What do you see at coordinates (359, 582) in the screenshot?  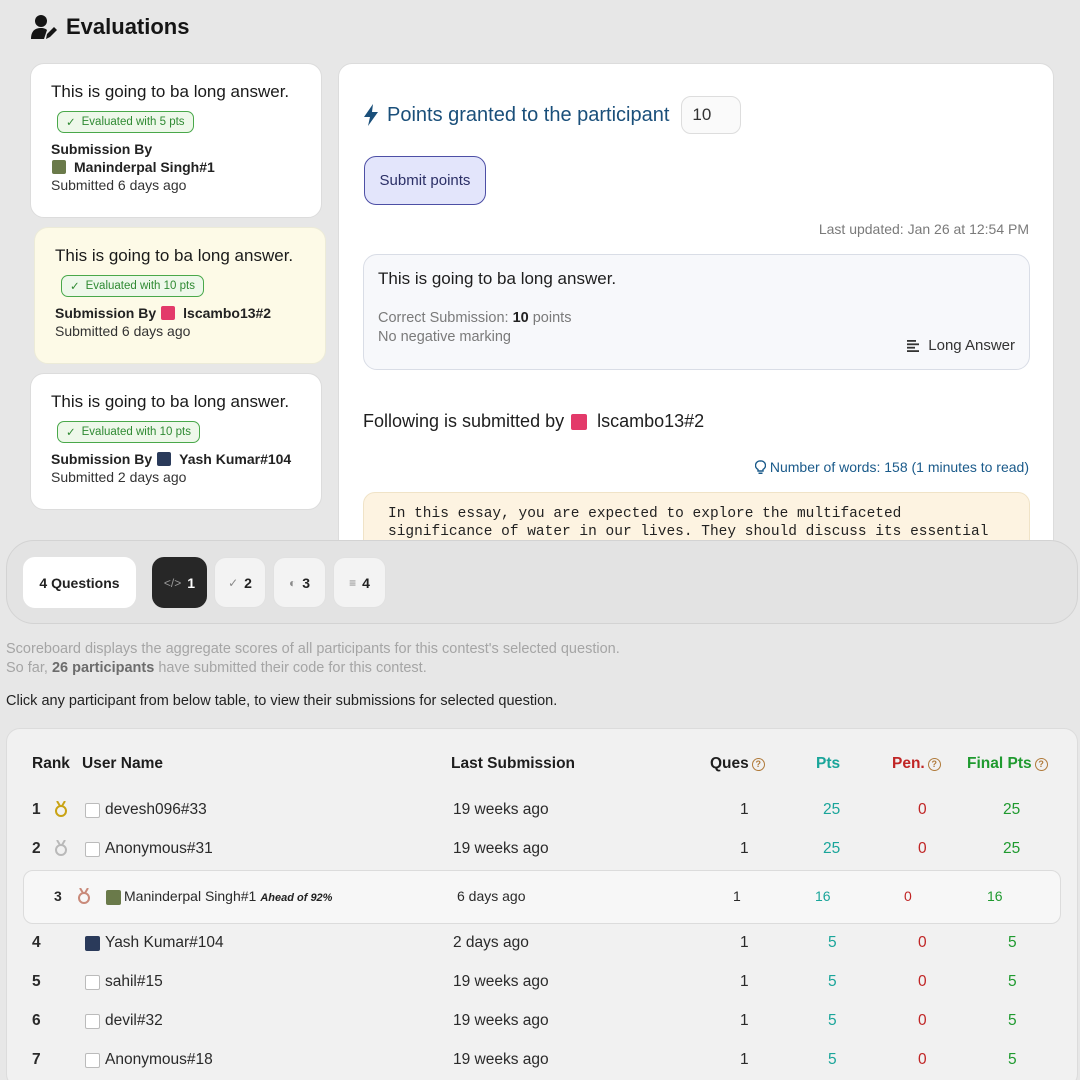 I see `tab-question-4: ≡ 4` at bounding box center [359, 582].